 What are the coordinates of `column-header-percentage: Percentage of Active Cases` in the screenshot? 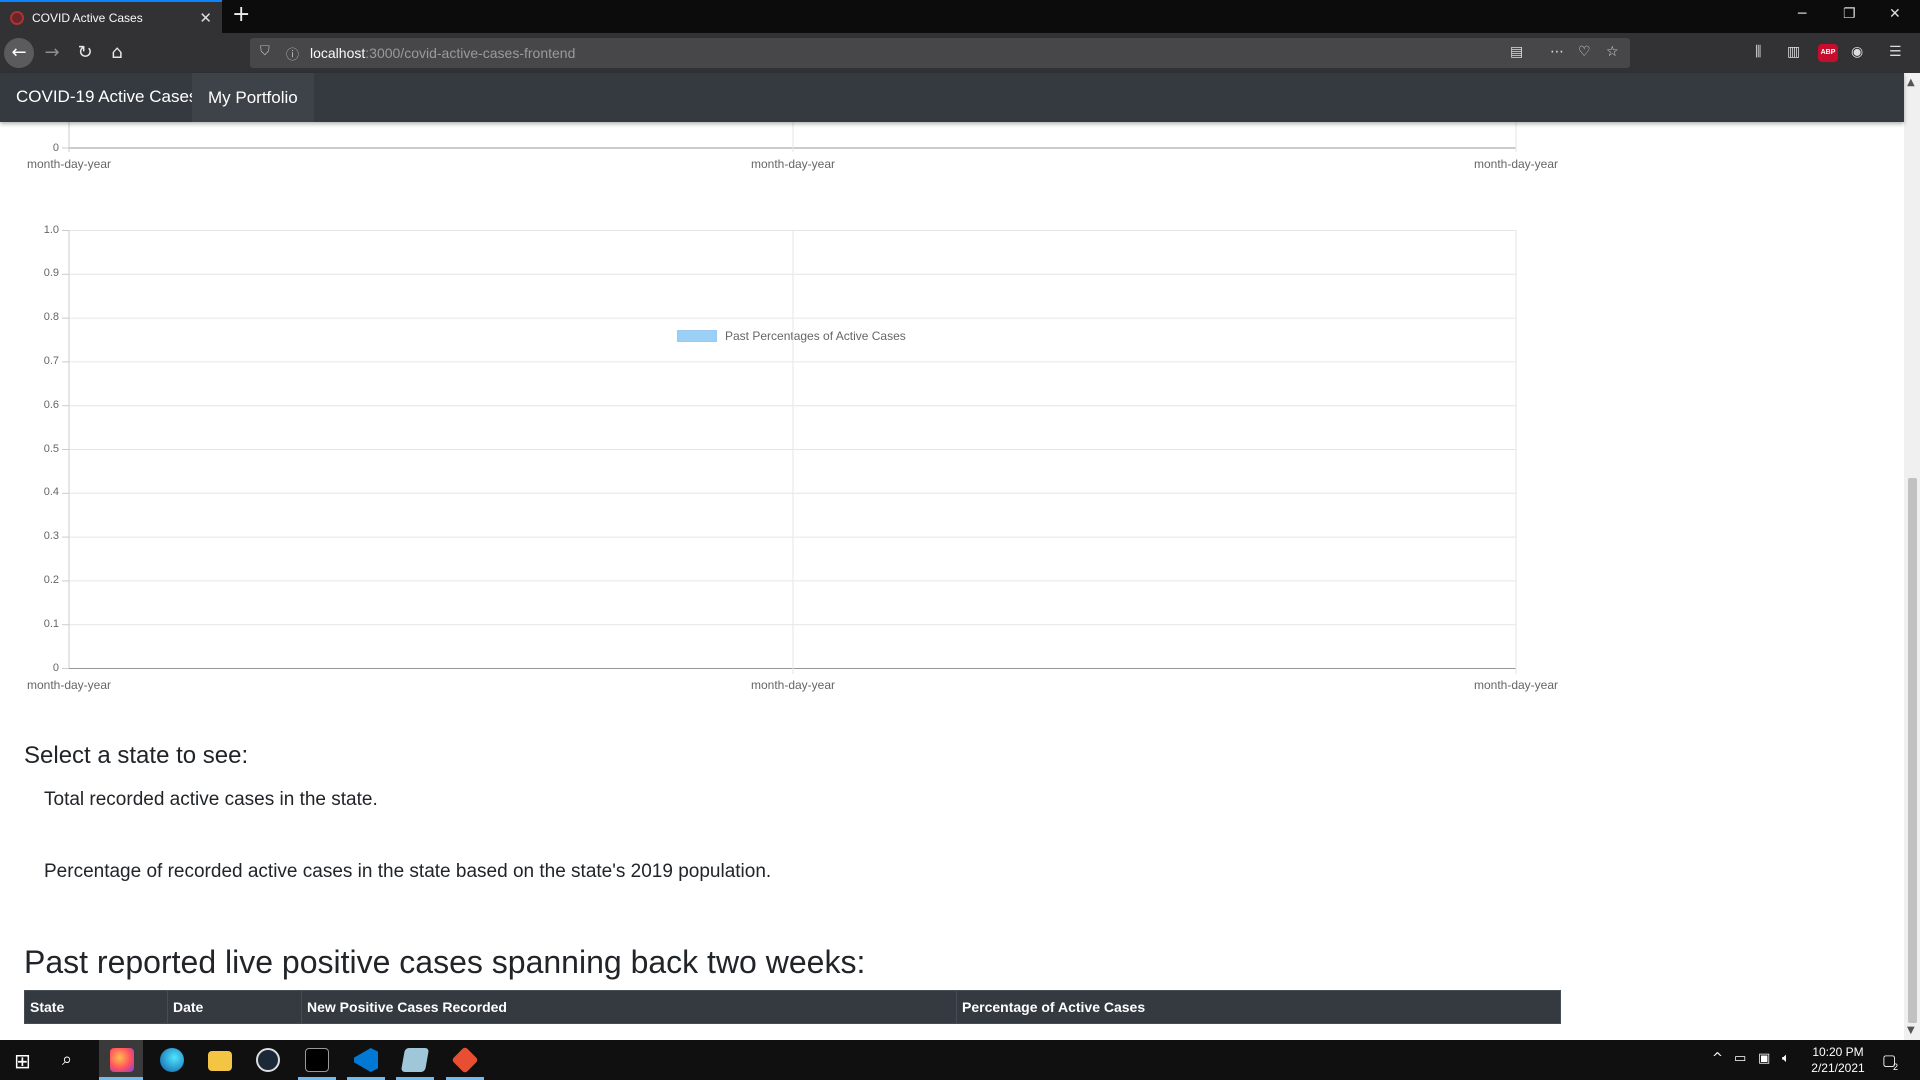 It's located at (1258, 1007).